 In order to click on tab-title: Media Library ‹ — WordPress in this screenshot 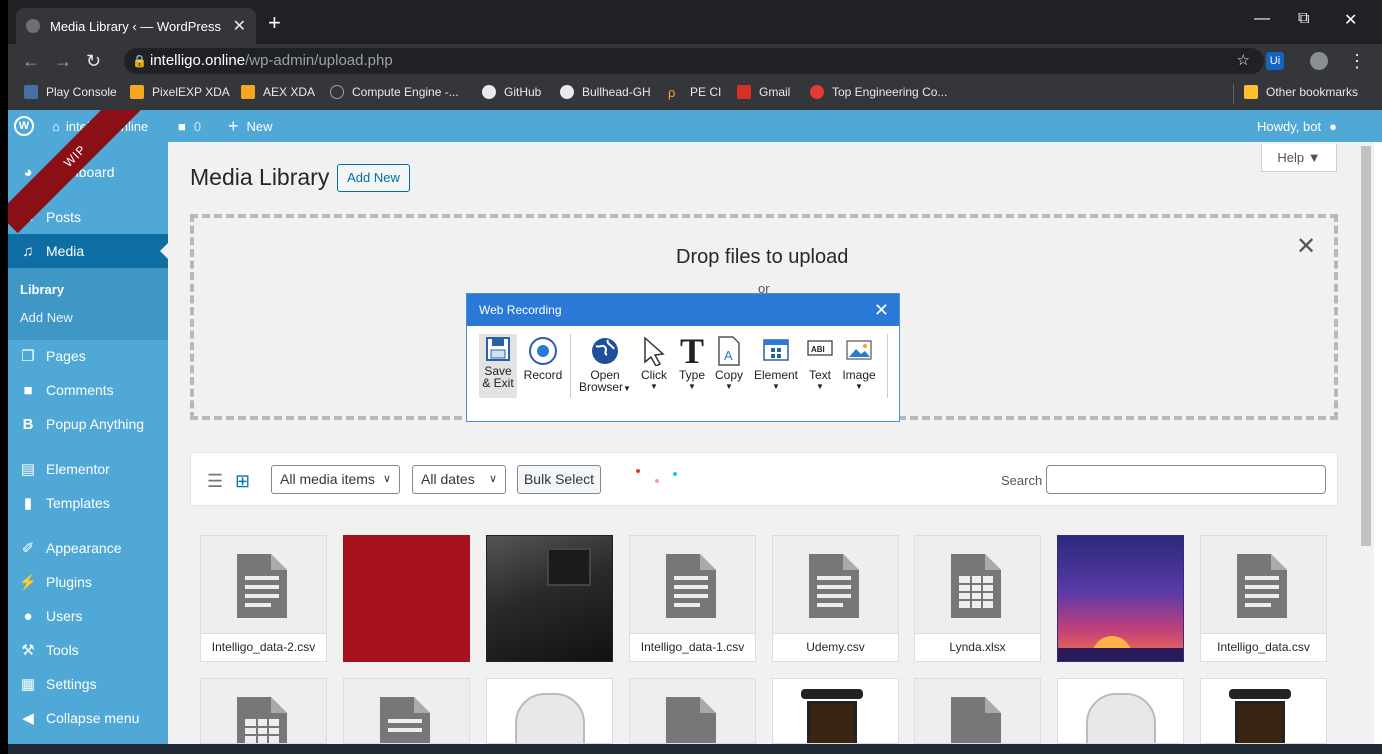, I will do `click(135, 26)`.